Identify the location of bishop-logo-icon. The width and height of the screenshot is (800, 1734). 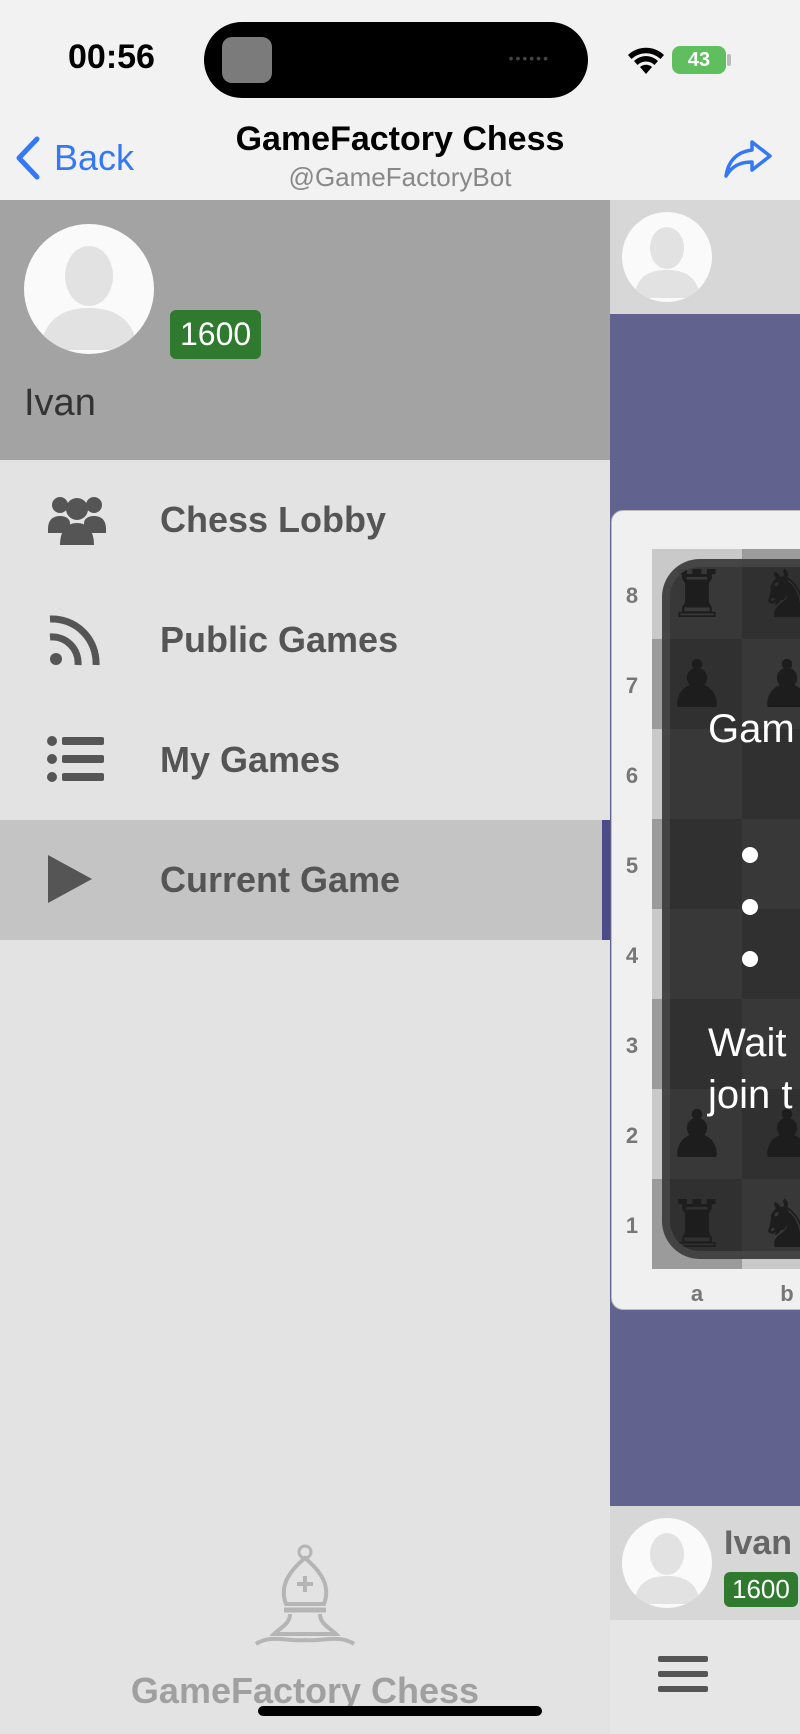
(305, 1595).